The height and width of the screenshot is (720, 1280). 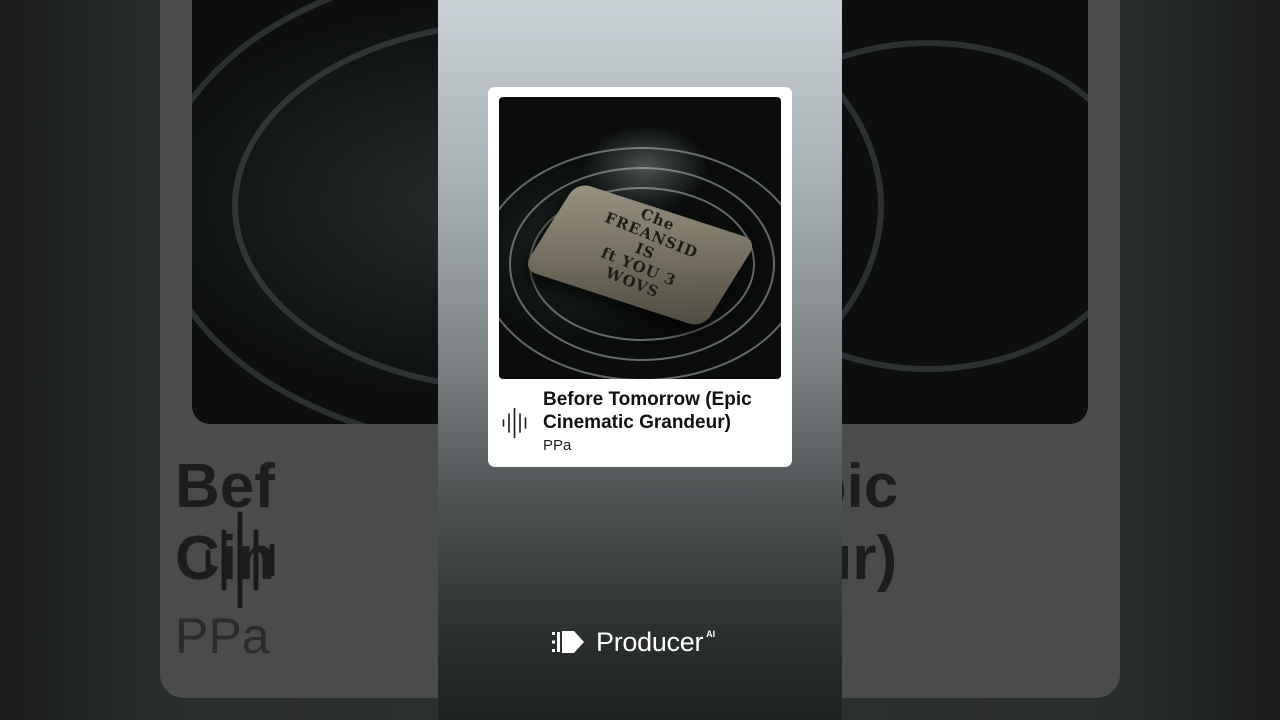 What do you see at coordinates (568, 642) in the screenshot?
I see `producer-logo-icon` at bounding box center [568, 642].